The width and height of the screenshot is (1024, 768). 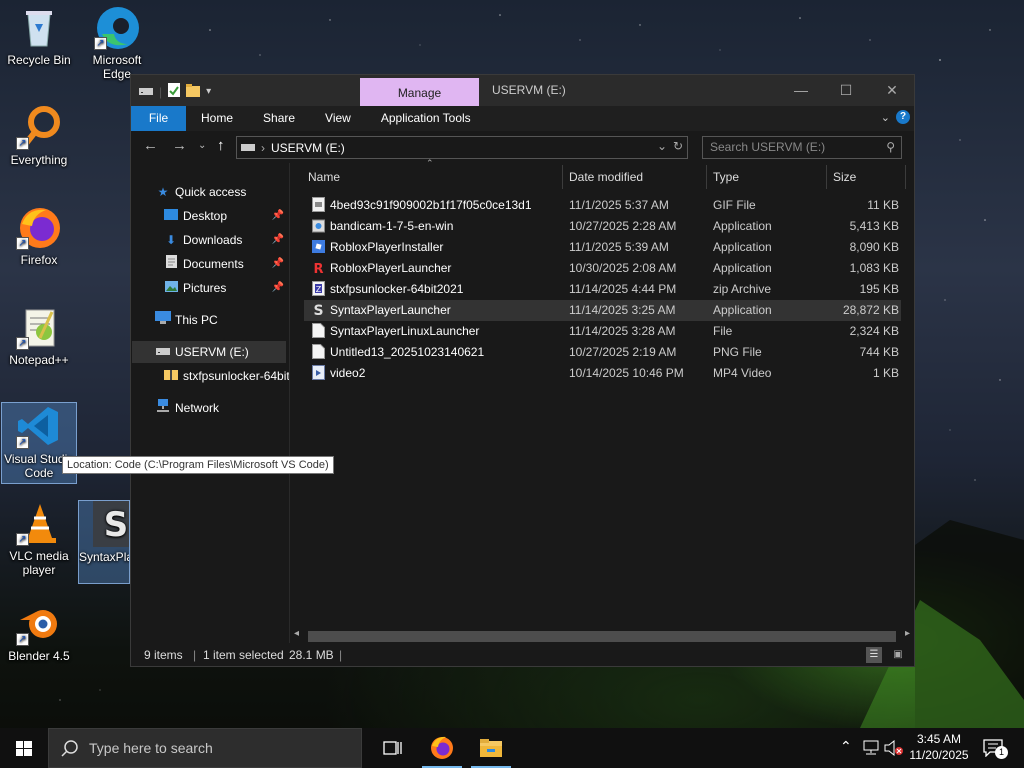 What do you see at coordinates (208, 91) in the screenshot?
I see `customize-toolbar-icon: ▾` at bounding box center [208, 91].